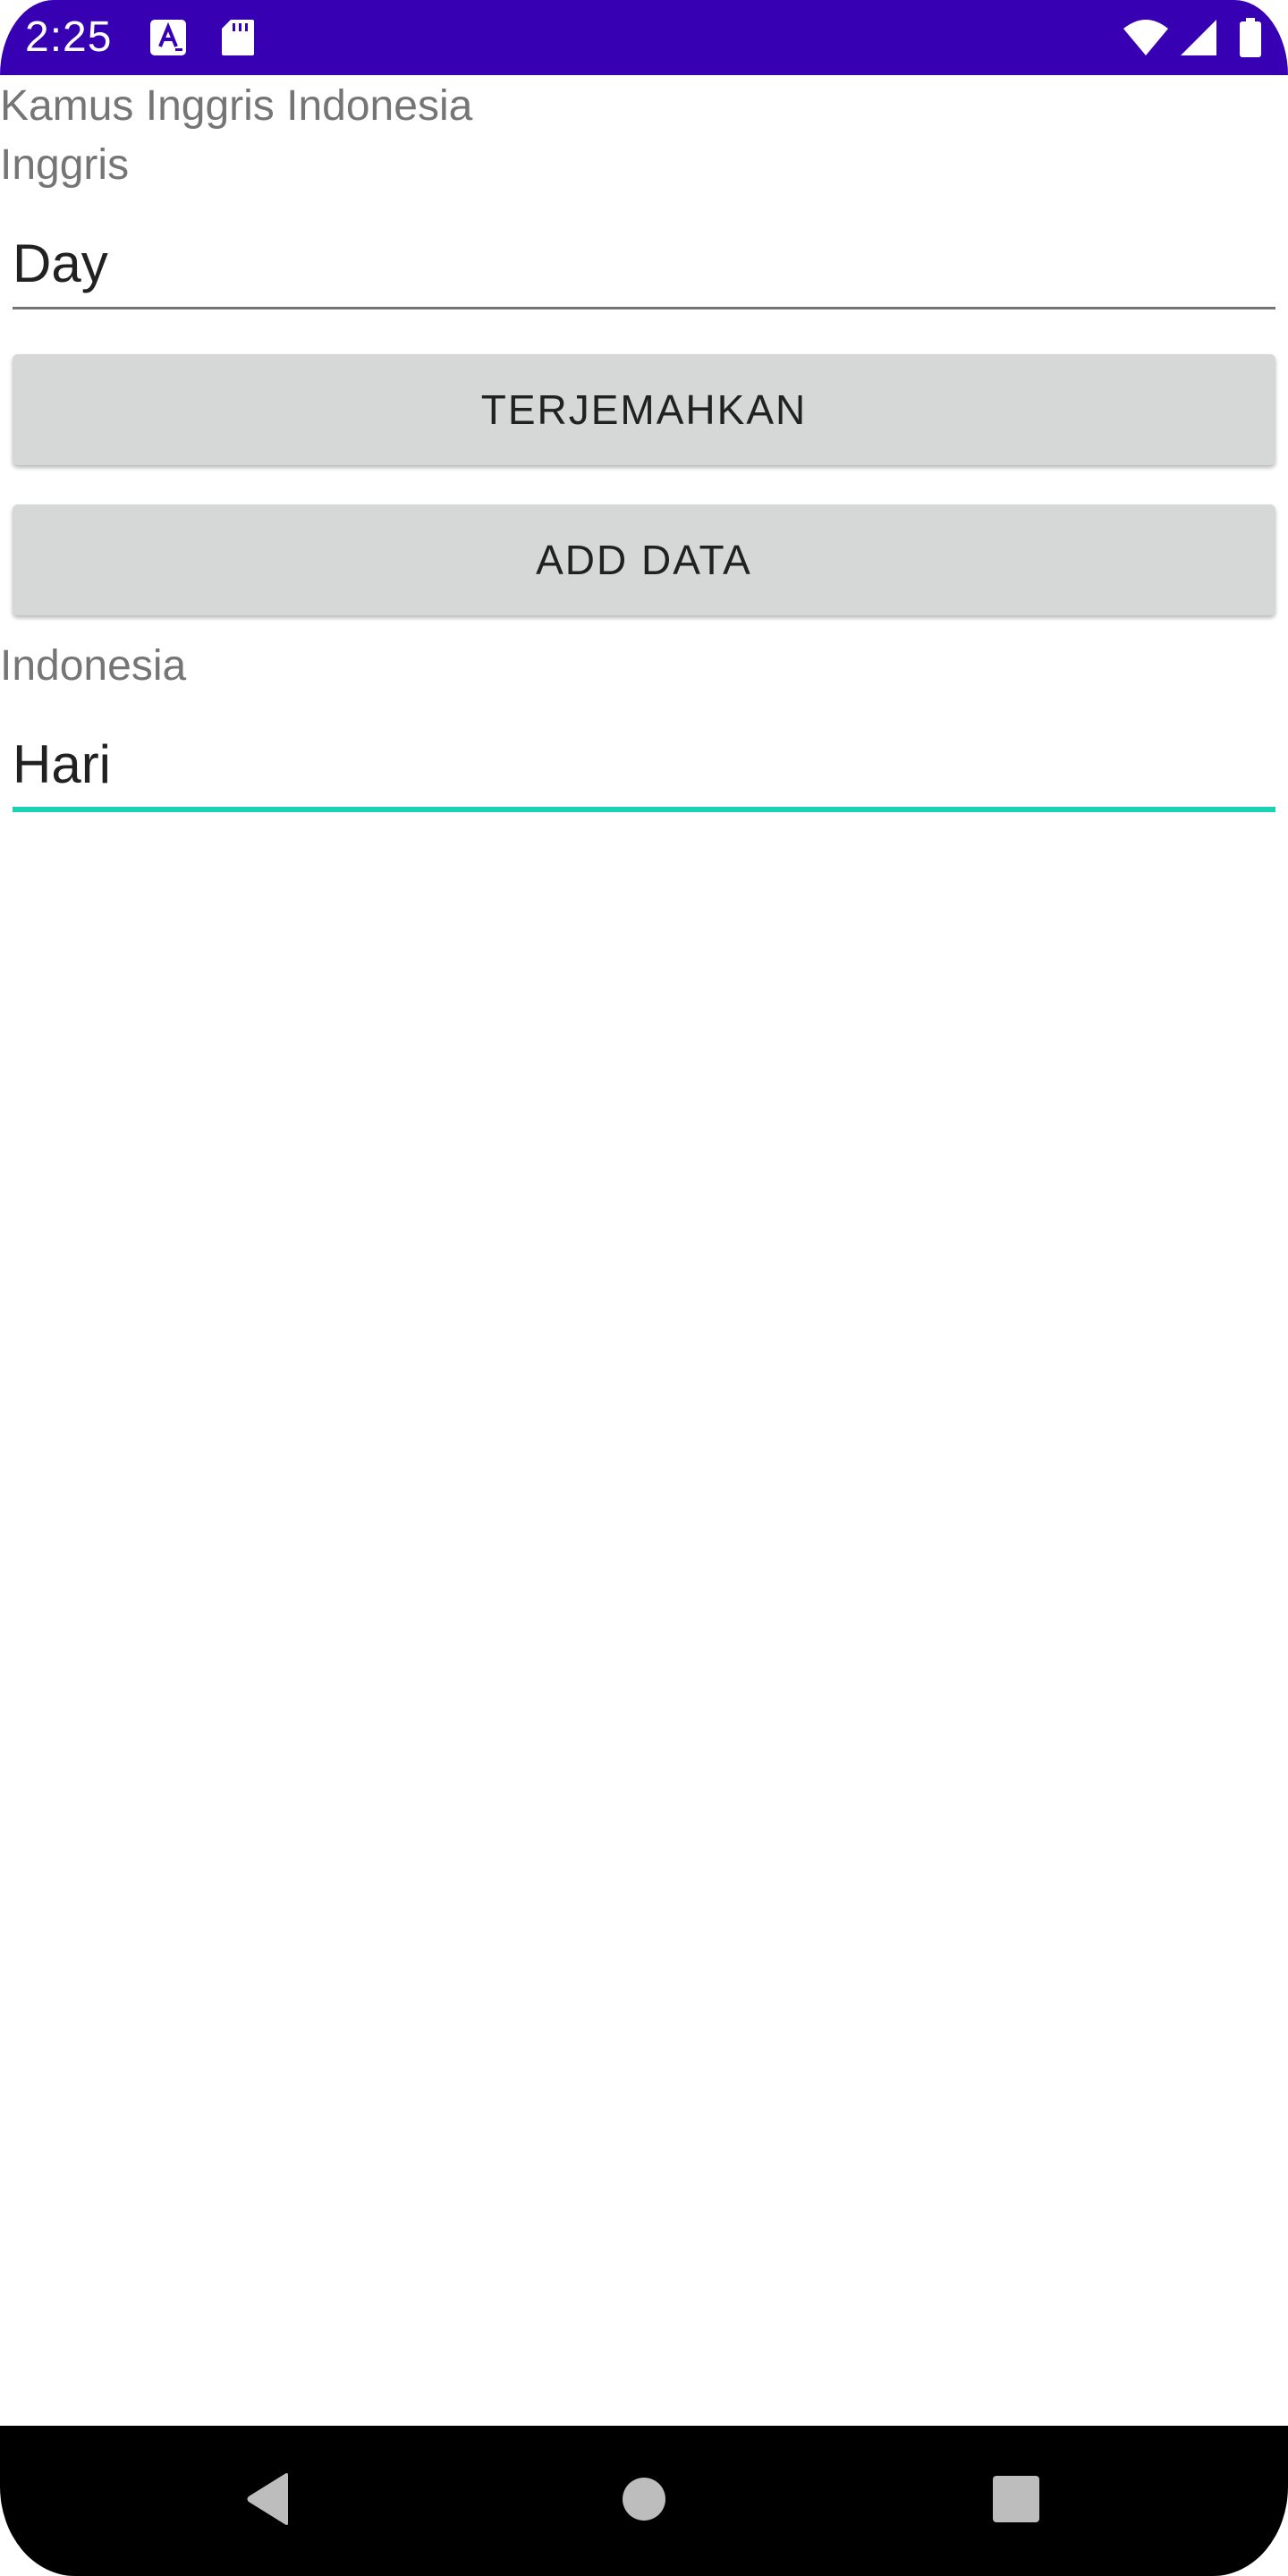  What do you see at coordinates (644, 766) in the screenshot?
I see `indonesian-word-input` at bounding box center [644, 766].